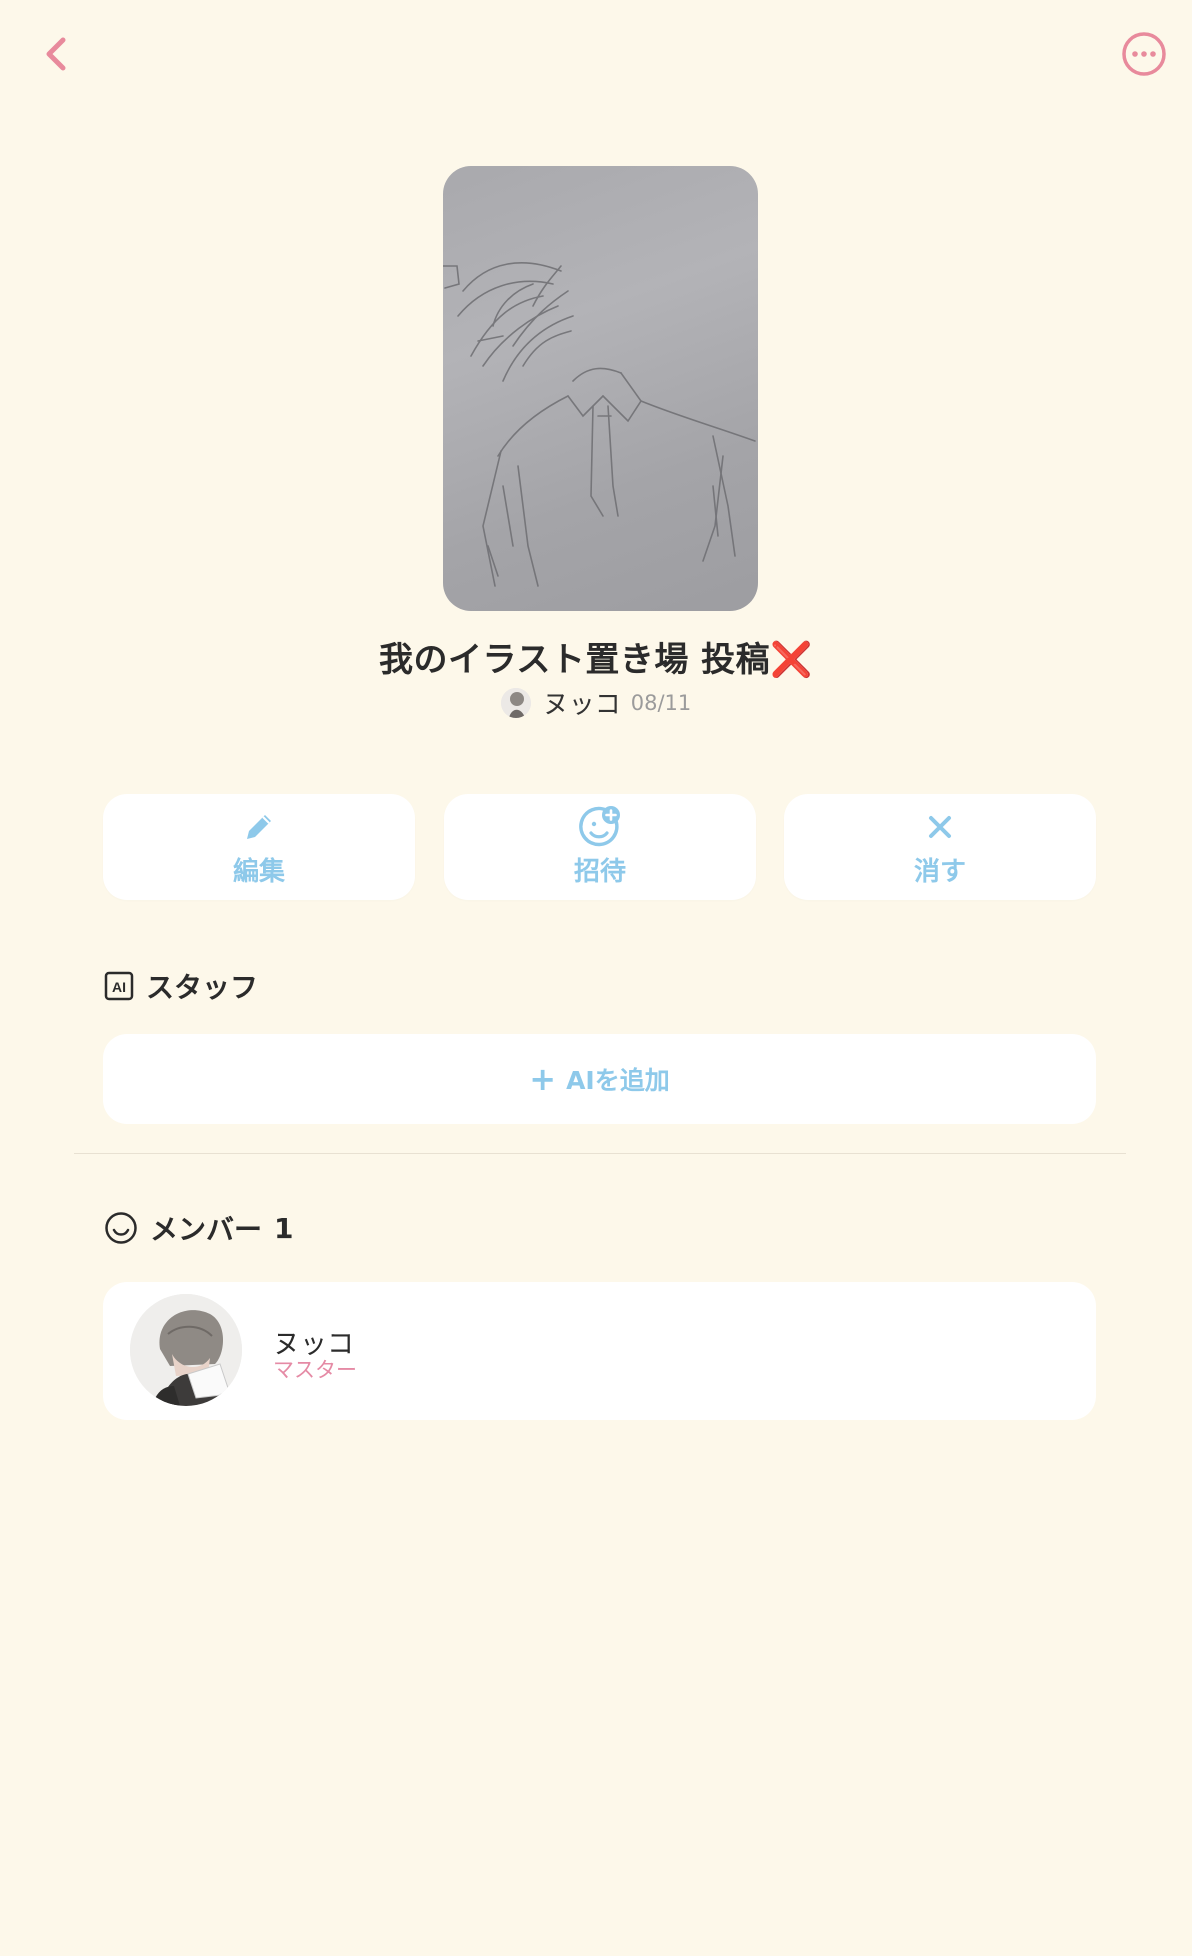  I want to click on member-role: マスター, so click(315, 1370).